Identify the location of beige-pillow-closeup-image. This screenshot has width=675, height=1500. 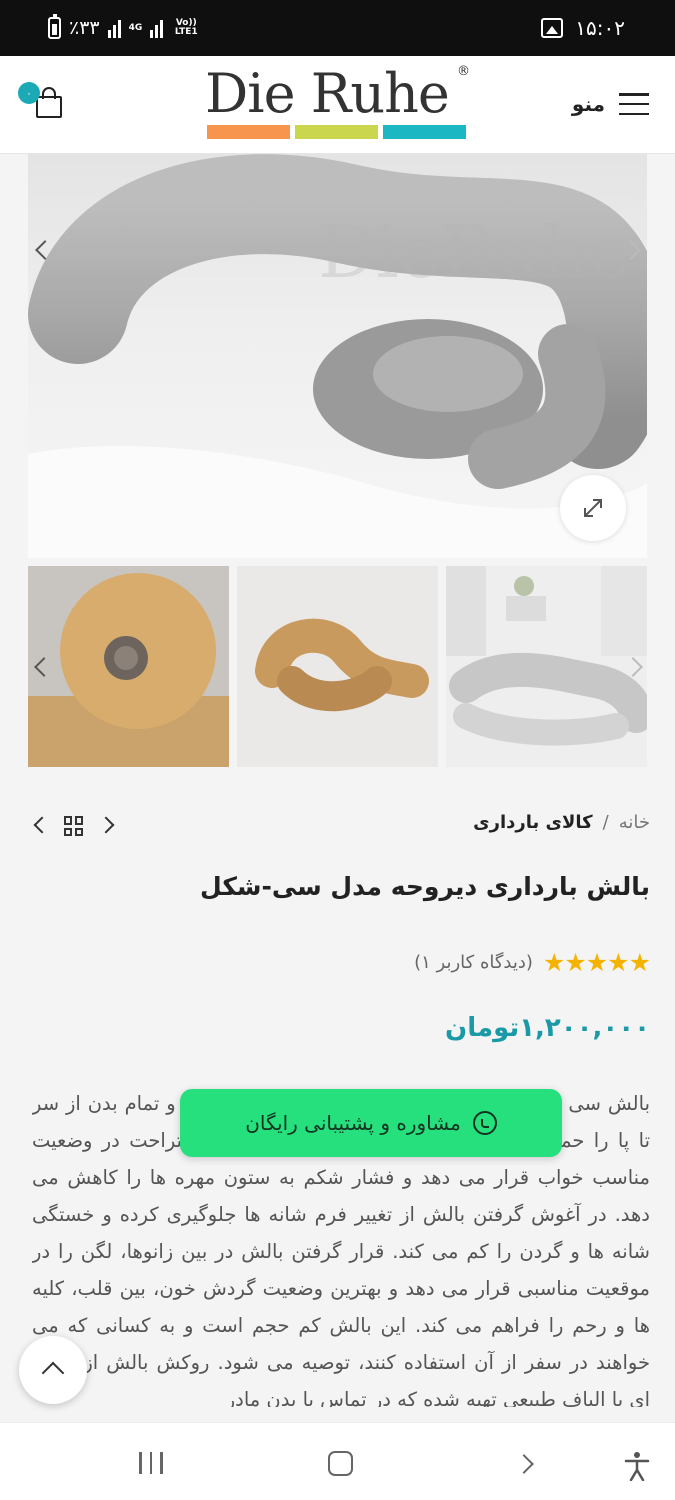
(128, 666).